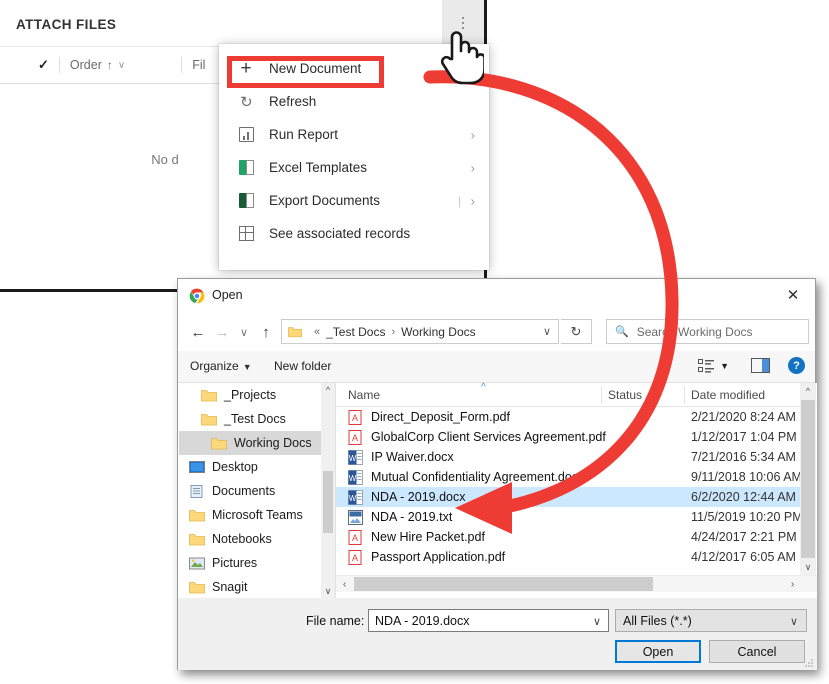 Image resolution: width=829 pixels, height=684 pixels. I want to click on view-layout-icon, so click(706, 365).